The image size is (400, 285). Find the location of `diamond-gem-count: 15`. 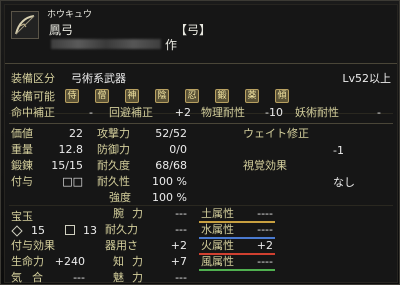

diamond-gem-count: 15 is located at coordinates (38, 230).